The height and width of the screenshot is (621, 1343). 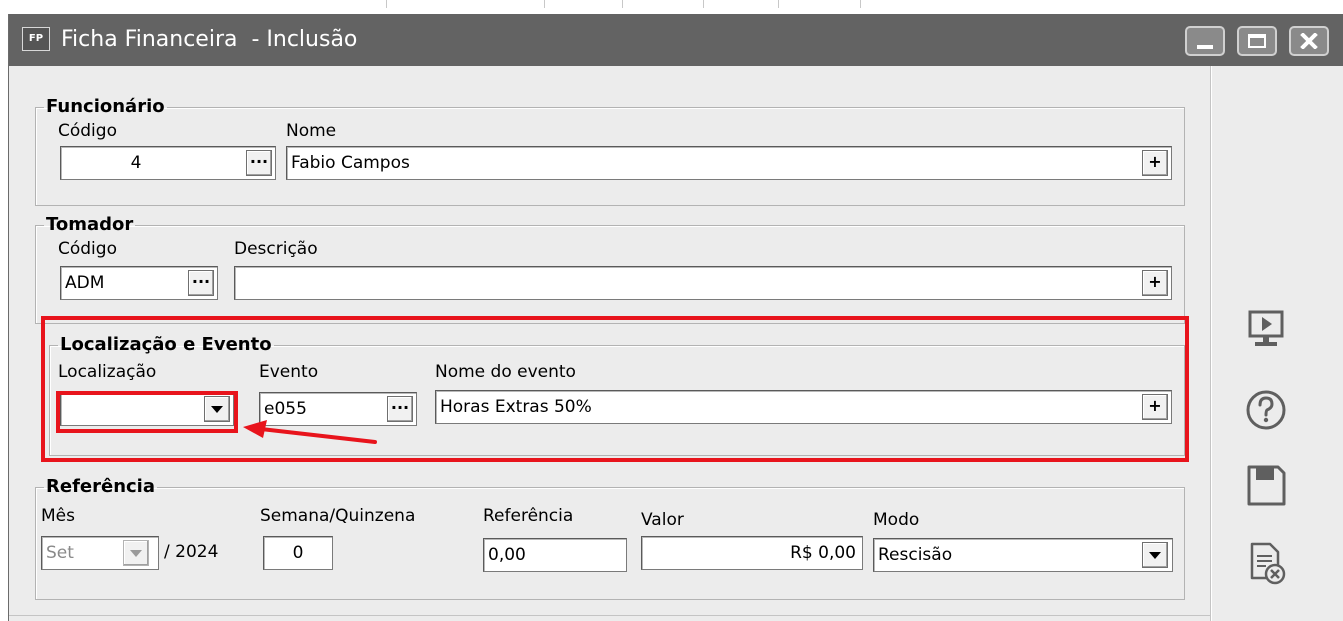 What do you see at coordinates (1205, 47) in the screenshot?
I see `minimize-icon` at bounding box center [1205, 47].